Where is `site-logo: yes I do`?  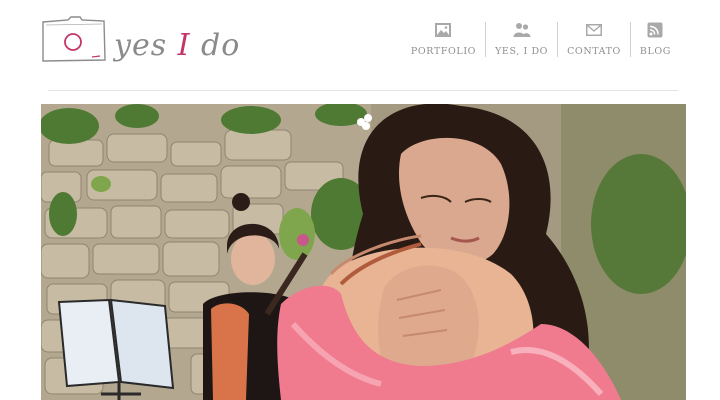 site-logo: yes I do is located at coordinates (139, 46).